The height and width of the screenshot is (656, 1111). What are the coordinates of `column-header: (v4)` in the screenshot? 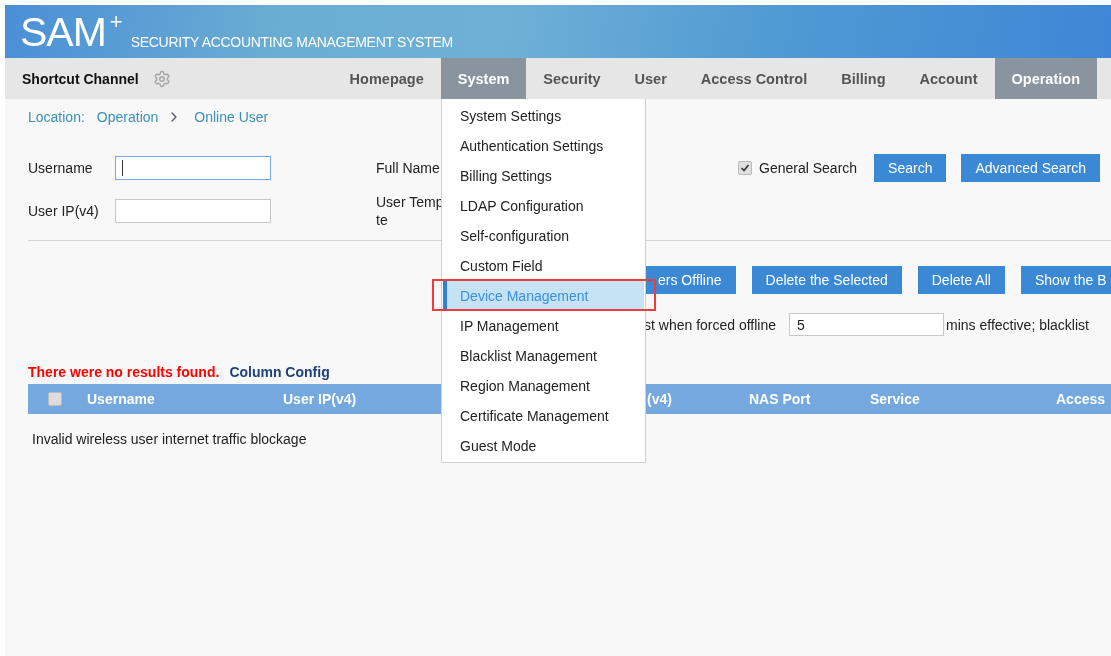 It's located at (660, 399).